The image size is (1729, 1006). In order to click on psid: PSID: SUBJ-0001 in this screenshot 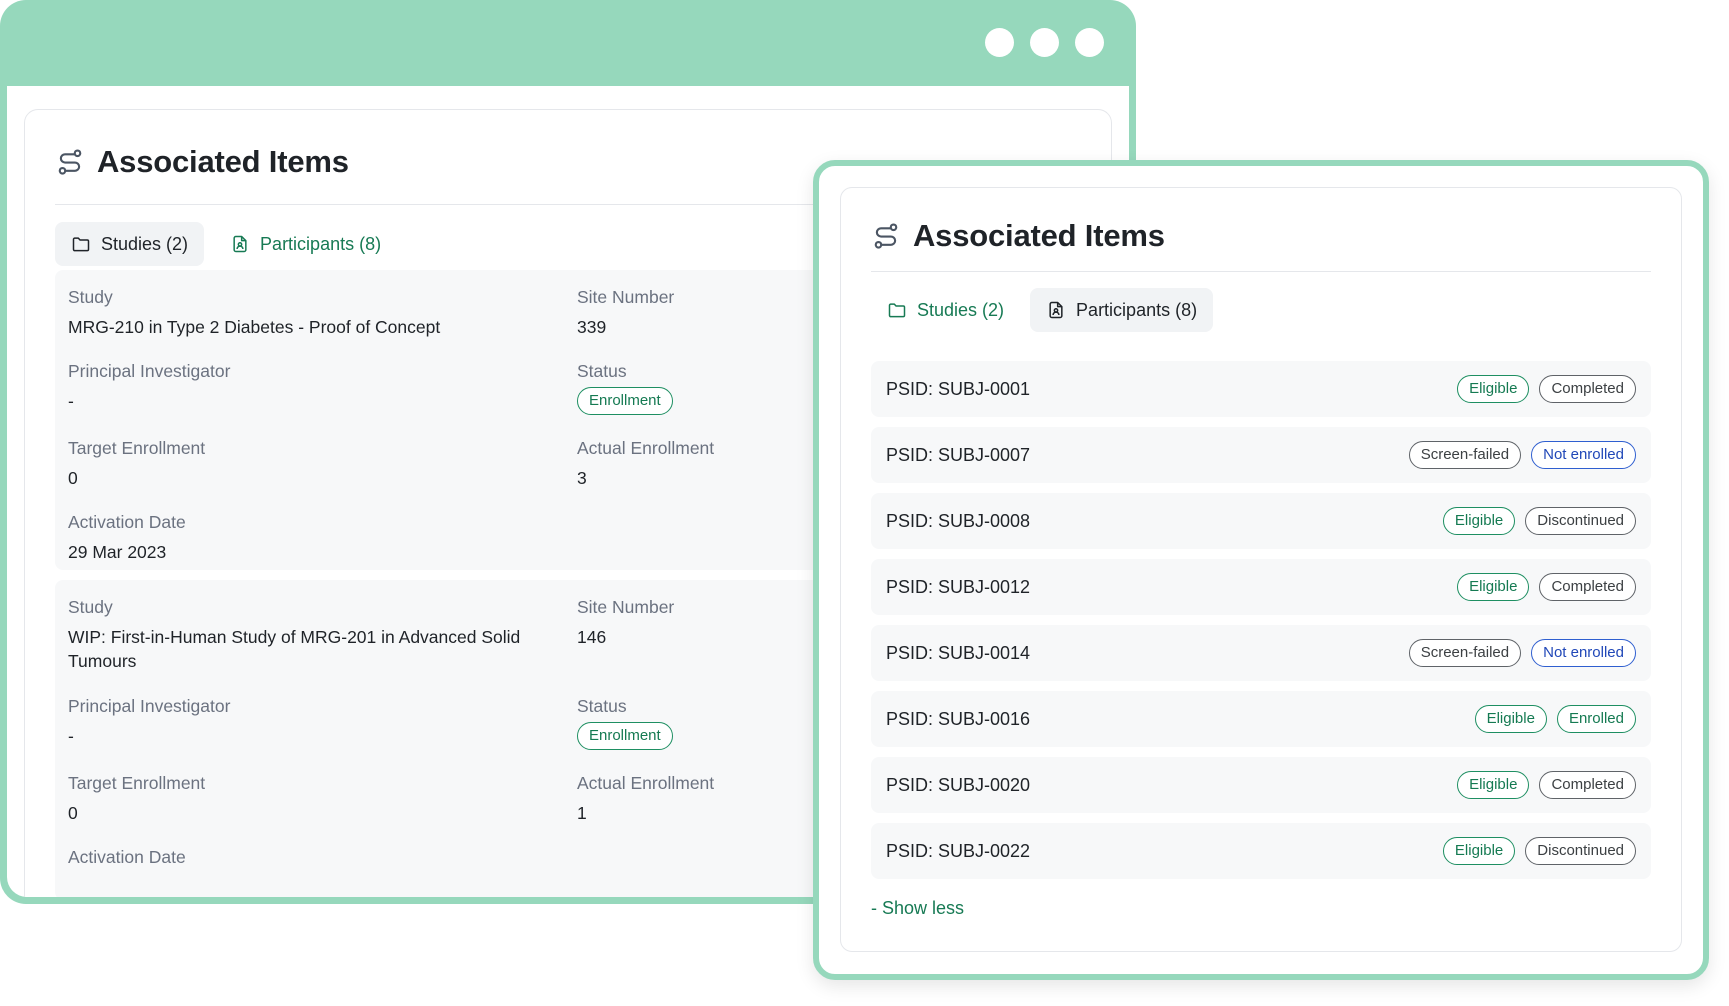, I will do `click(958, 388)`.